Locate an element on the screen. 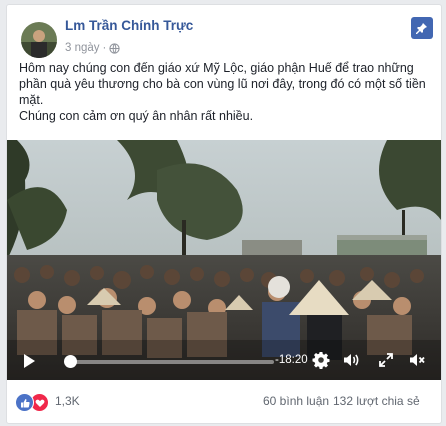  play-icon is located at coordinates (29, 361).